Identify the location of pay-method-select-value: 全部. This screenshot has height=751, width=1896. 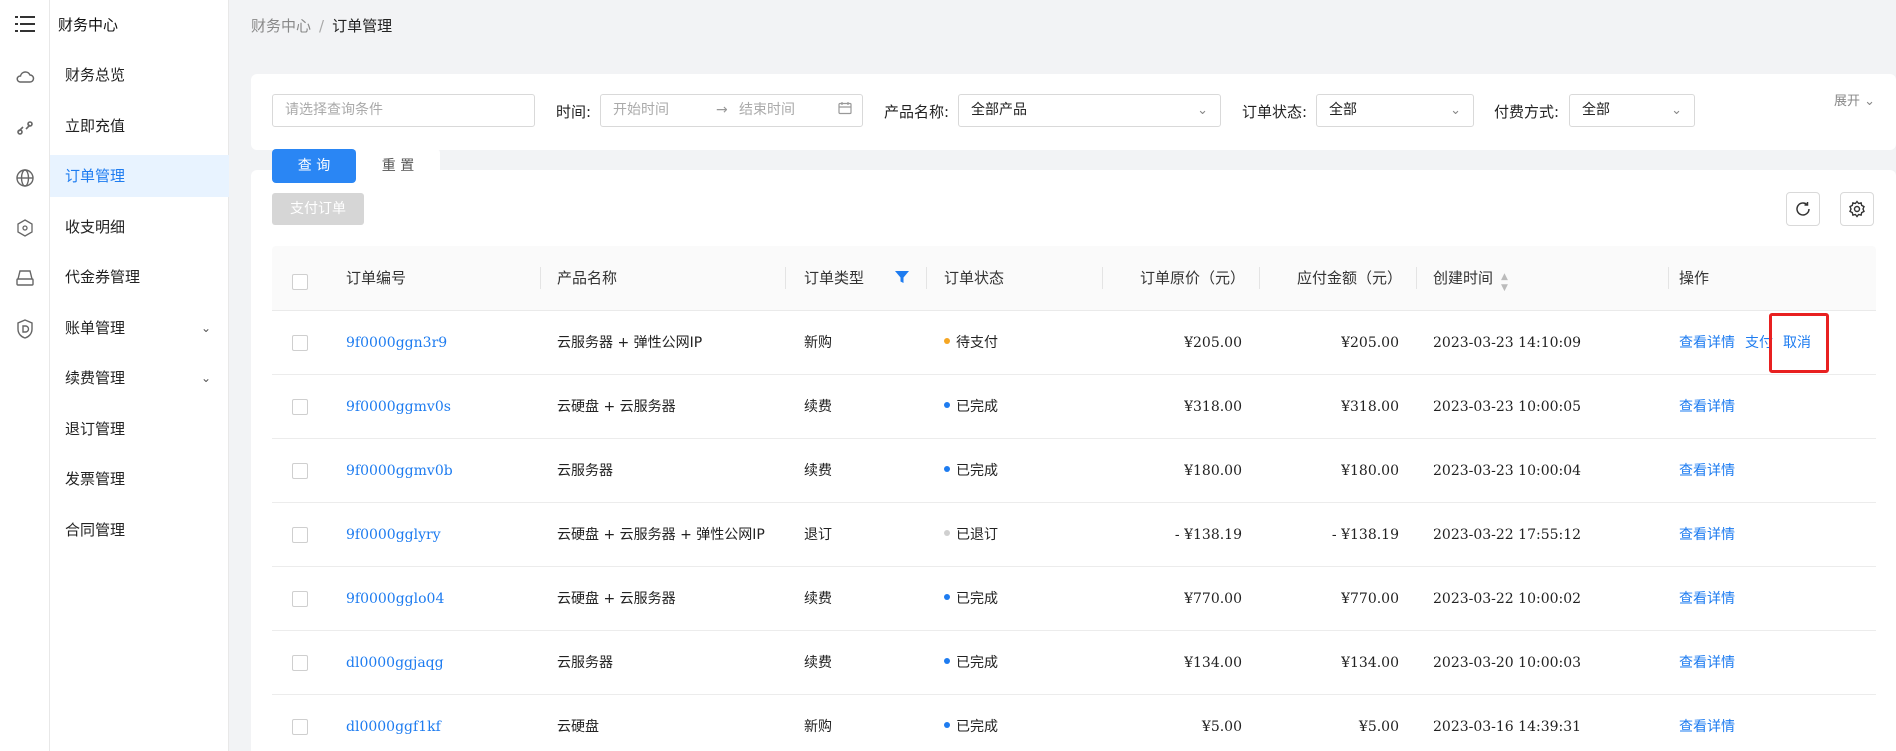
(1596, 110).